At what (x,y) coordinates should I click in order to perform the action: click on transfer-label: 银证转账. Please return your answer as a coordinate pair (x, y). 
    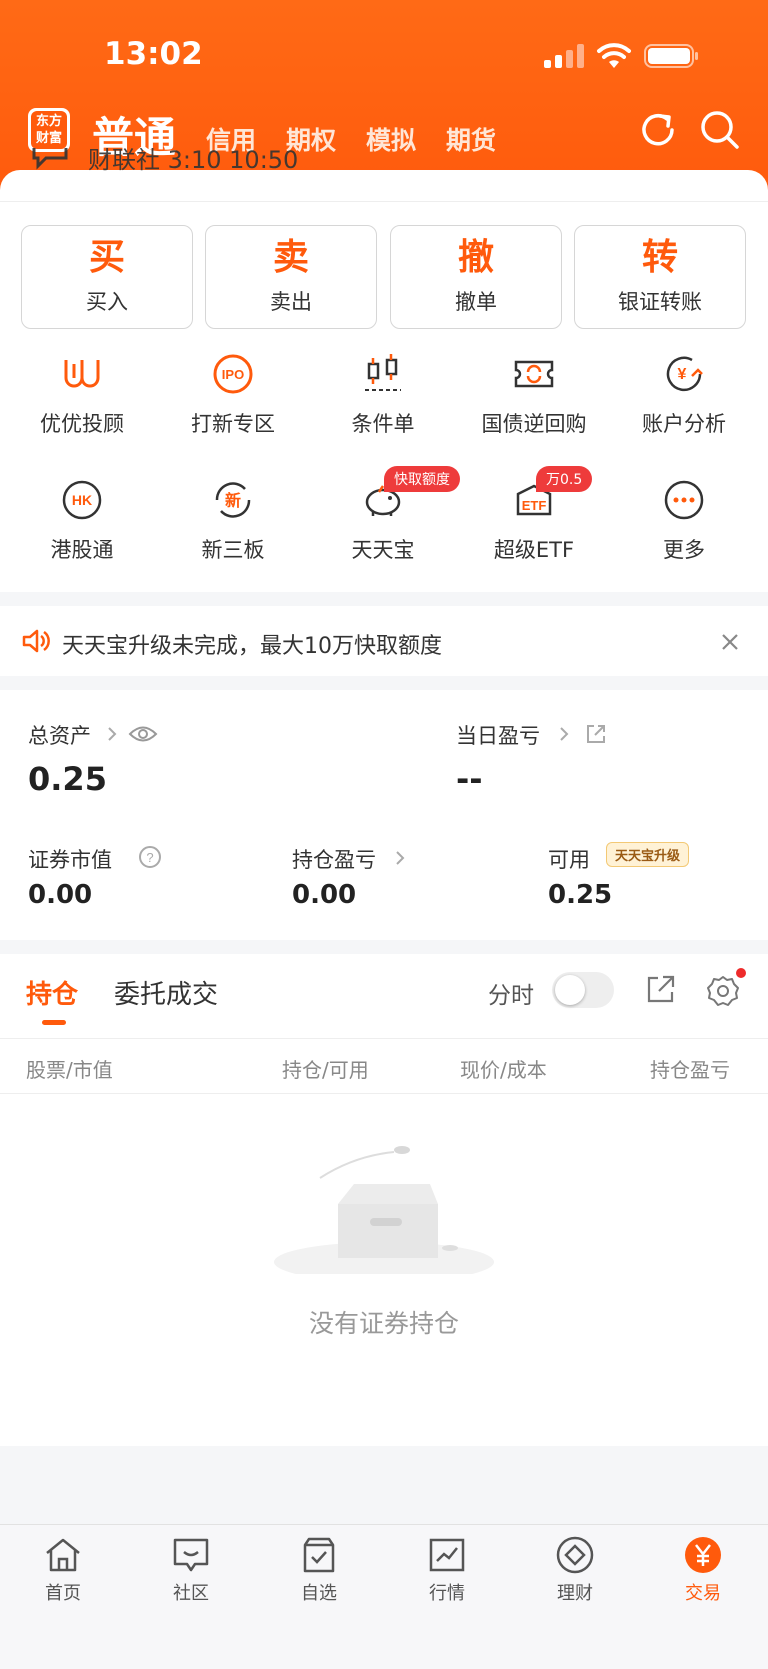
    Looking at the image, I should click on (660, 302).